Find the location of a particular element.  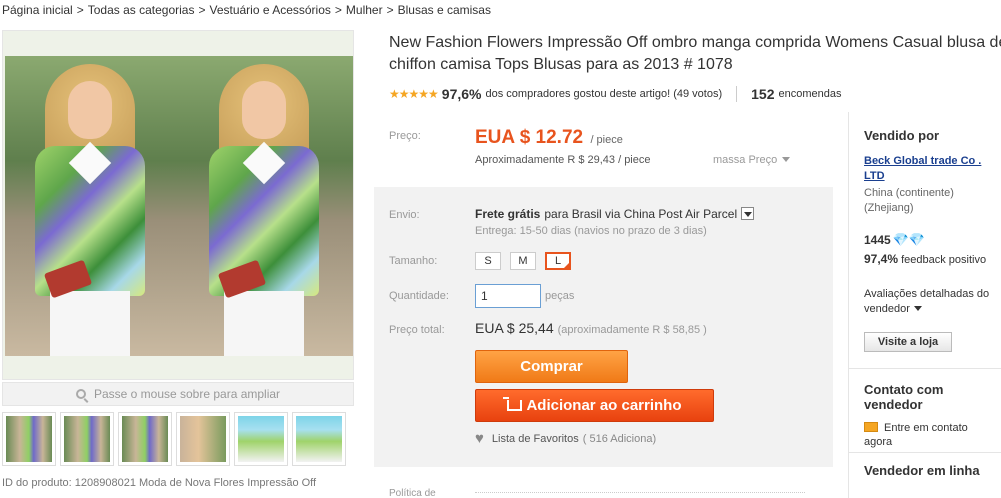

detailed-ratings-dropdown: Avaliações detalhadas do vendedor is located at coordinates (931, 302).